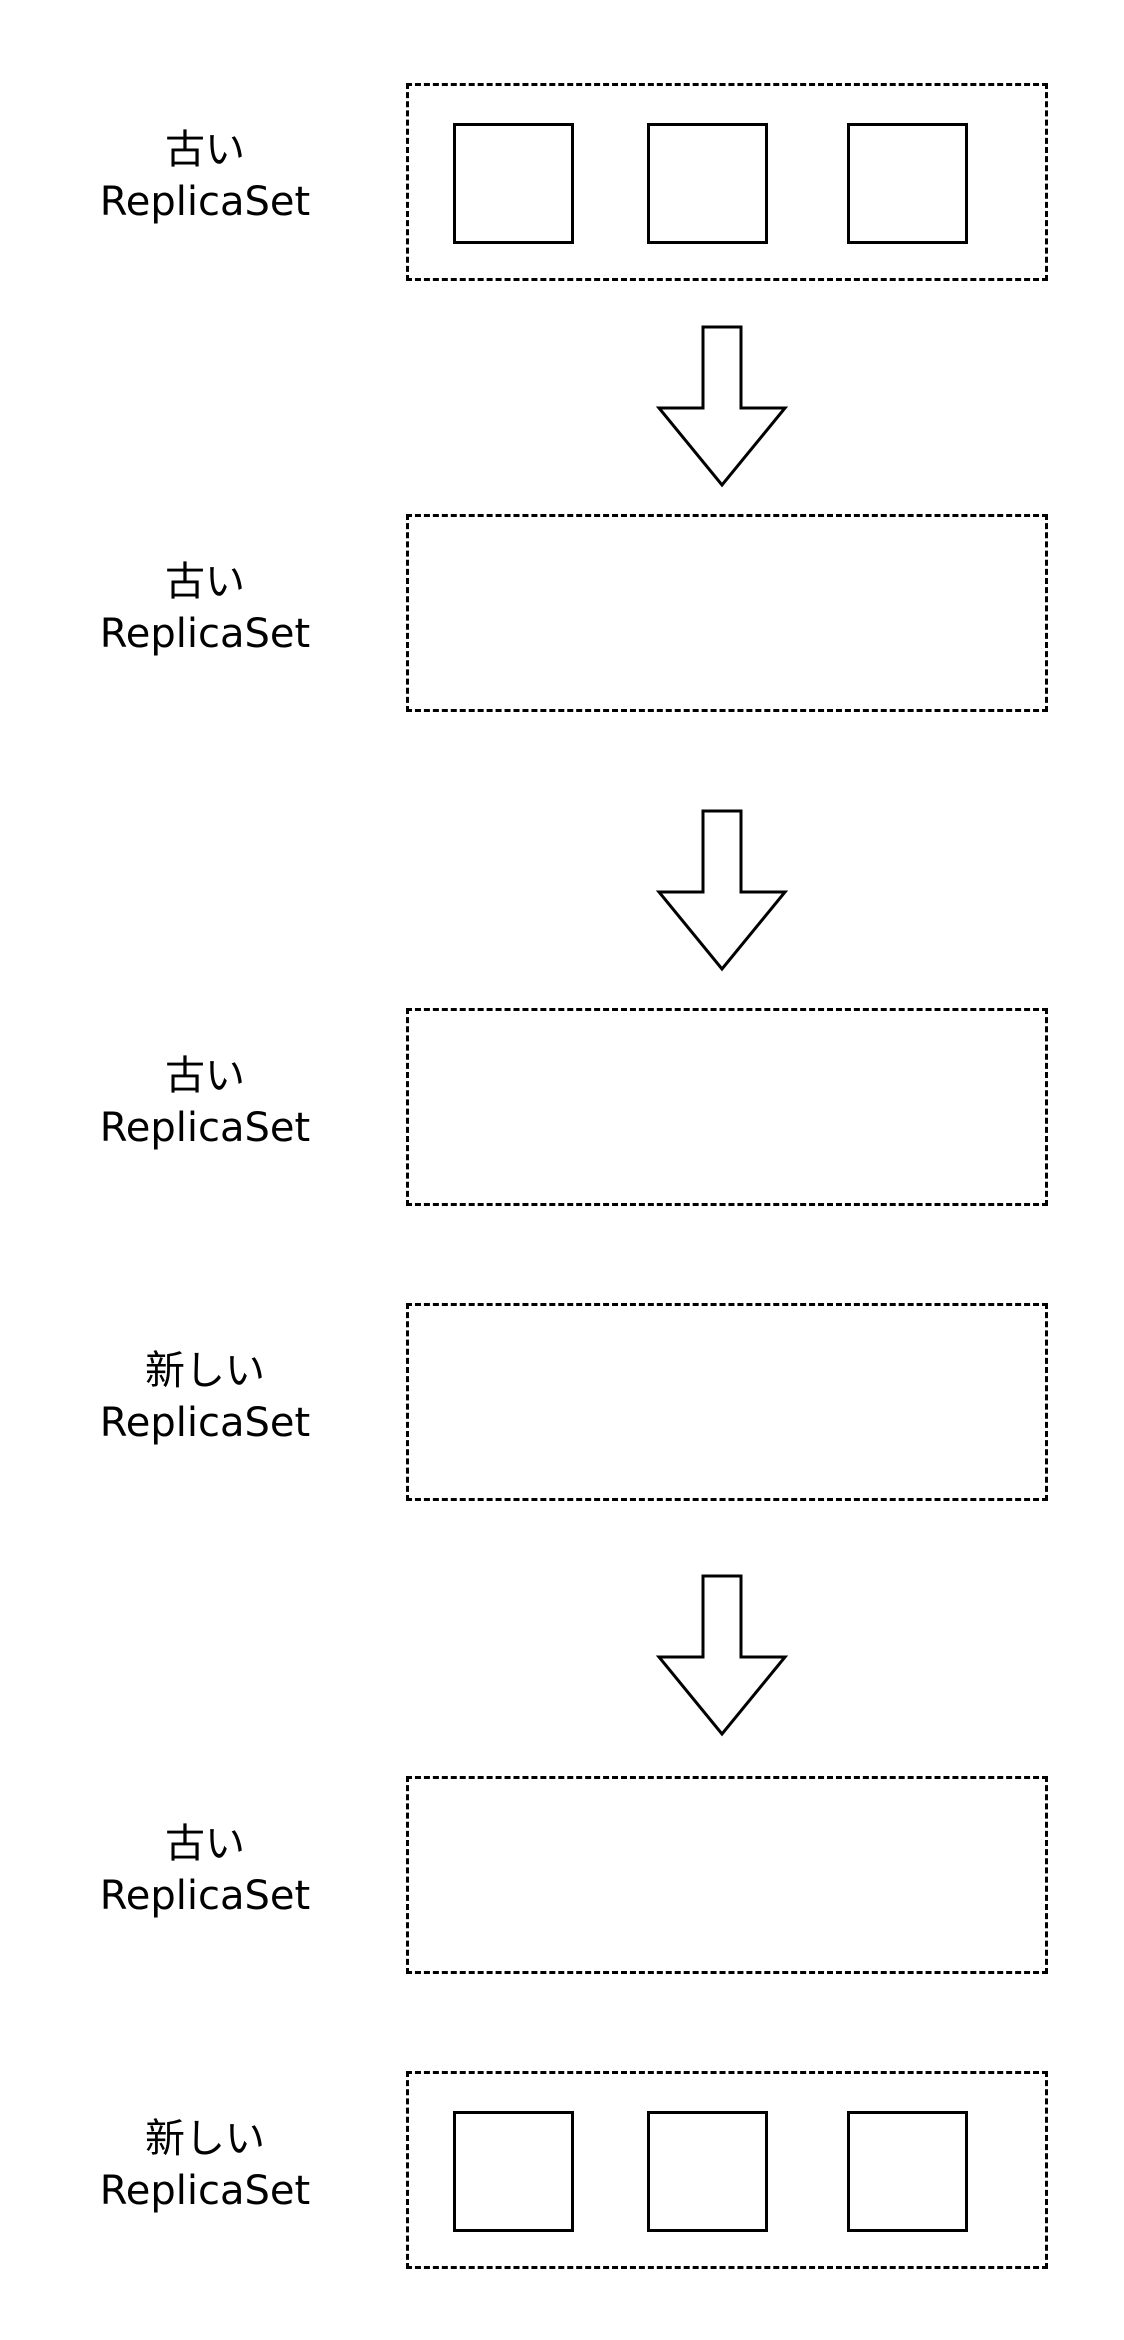 The height and width of the screenshot is (2340, 1124). What do you see at coordinates (205, 1397) in the screenshot?
I see `replicaset-label-new-1: 新しい ReplicaSet` at bounding box center [205, 1397].